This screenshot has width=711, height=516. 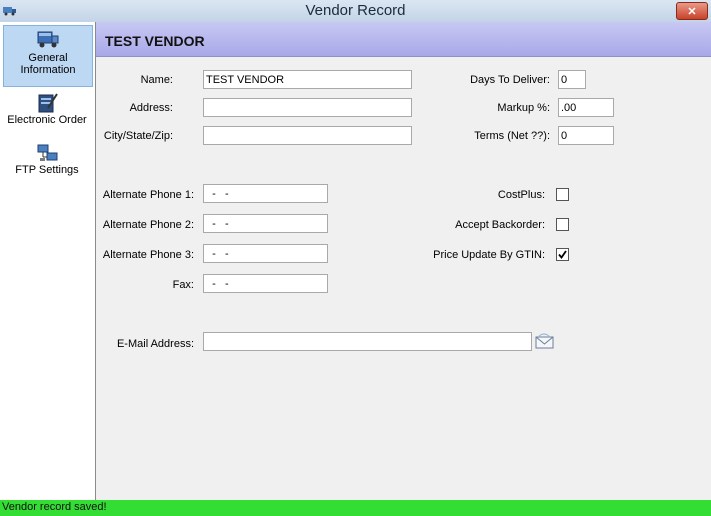 What do you see at coordinates (148, 255) in the screenshot?
I see `alt-phone-3-label: Alternate Phone 3:` at bounding box center [148, 255].